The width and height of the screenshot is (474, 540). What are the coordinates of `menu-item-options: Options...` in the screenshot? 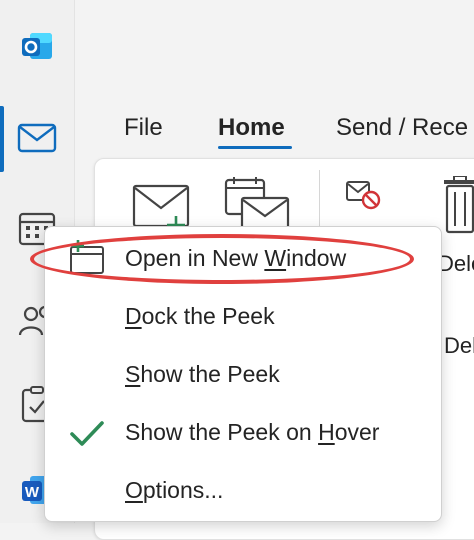 It's located at (243, 491).